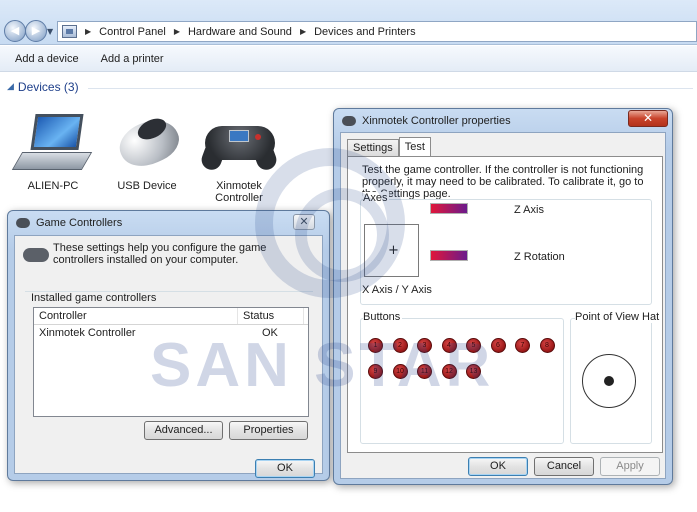  Describe the element at coordinates (240, 32) in the screenshot. I see `breadcrumb-hardware-and-sound: Hardware and Sound` at that location.